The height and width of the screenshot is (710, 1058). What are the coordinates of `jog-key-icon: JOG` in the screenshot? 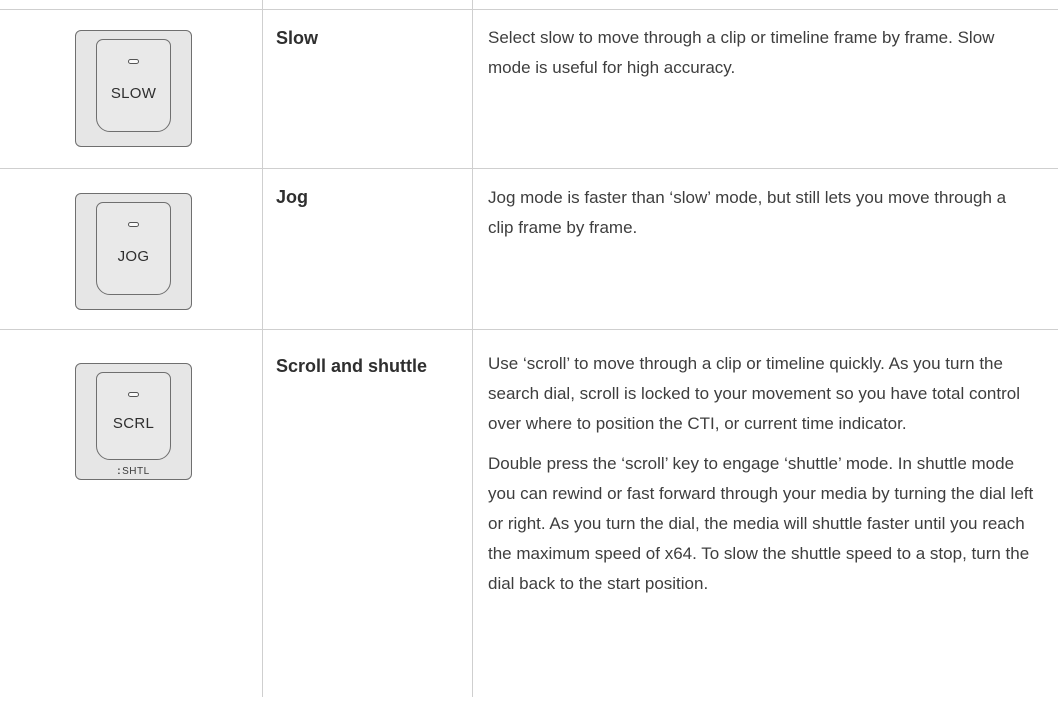 It's located at (133, 251).